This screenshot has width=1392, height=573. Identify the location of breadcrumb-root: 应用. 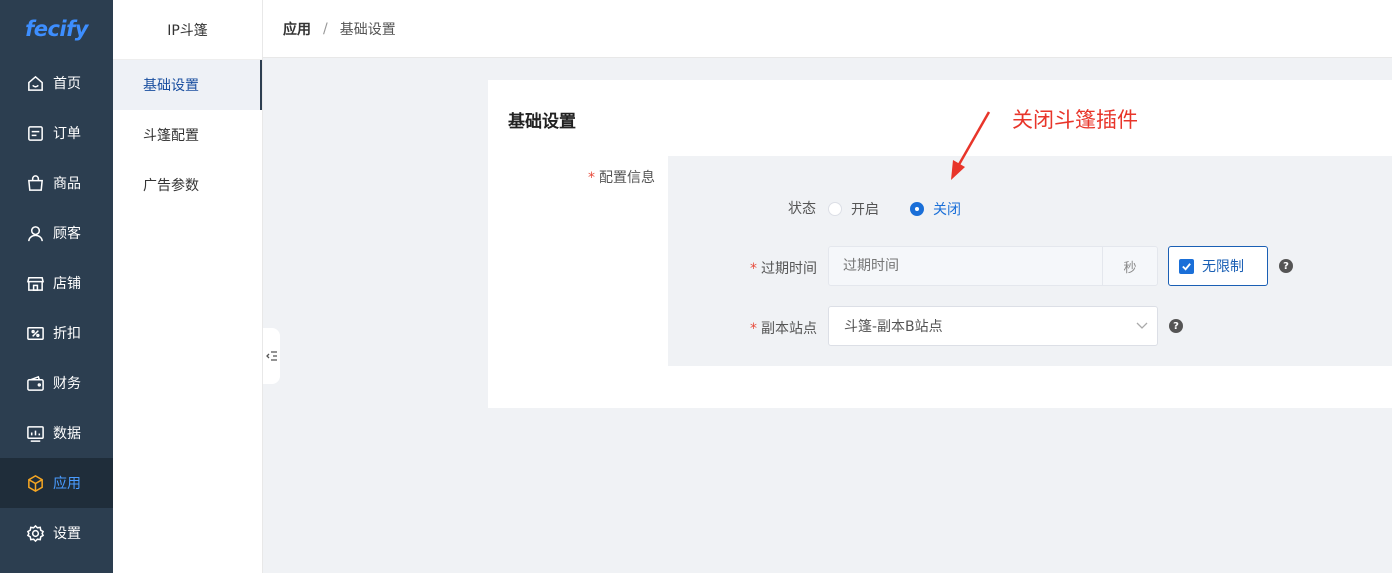
(297, 29).